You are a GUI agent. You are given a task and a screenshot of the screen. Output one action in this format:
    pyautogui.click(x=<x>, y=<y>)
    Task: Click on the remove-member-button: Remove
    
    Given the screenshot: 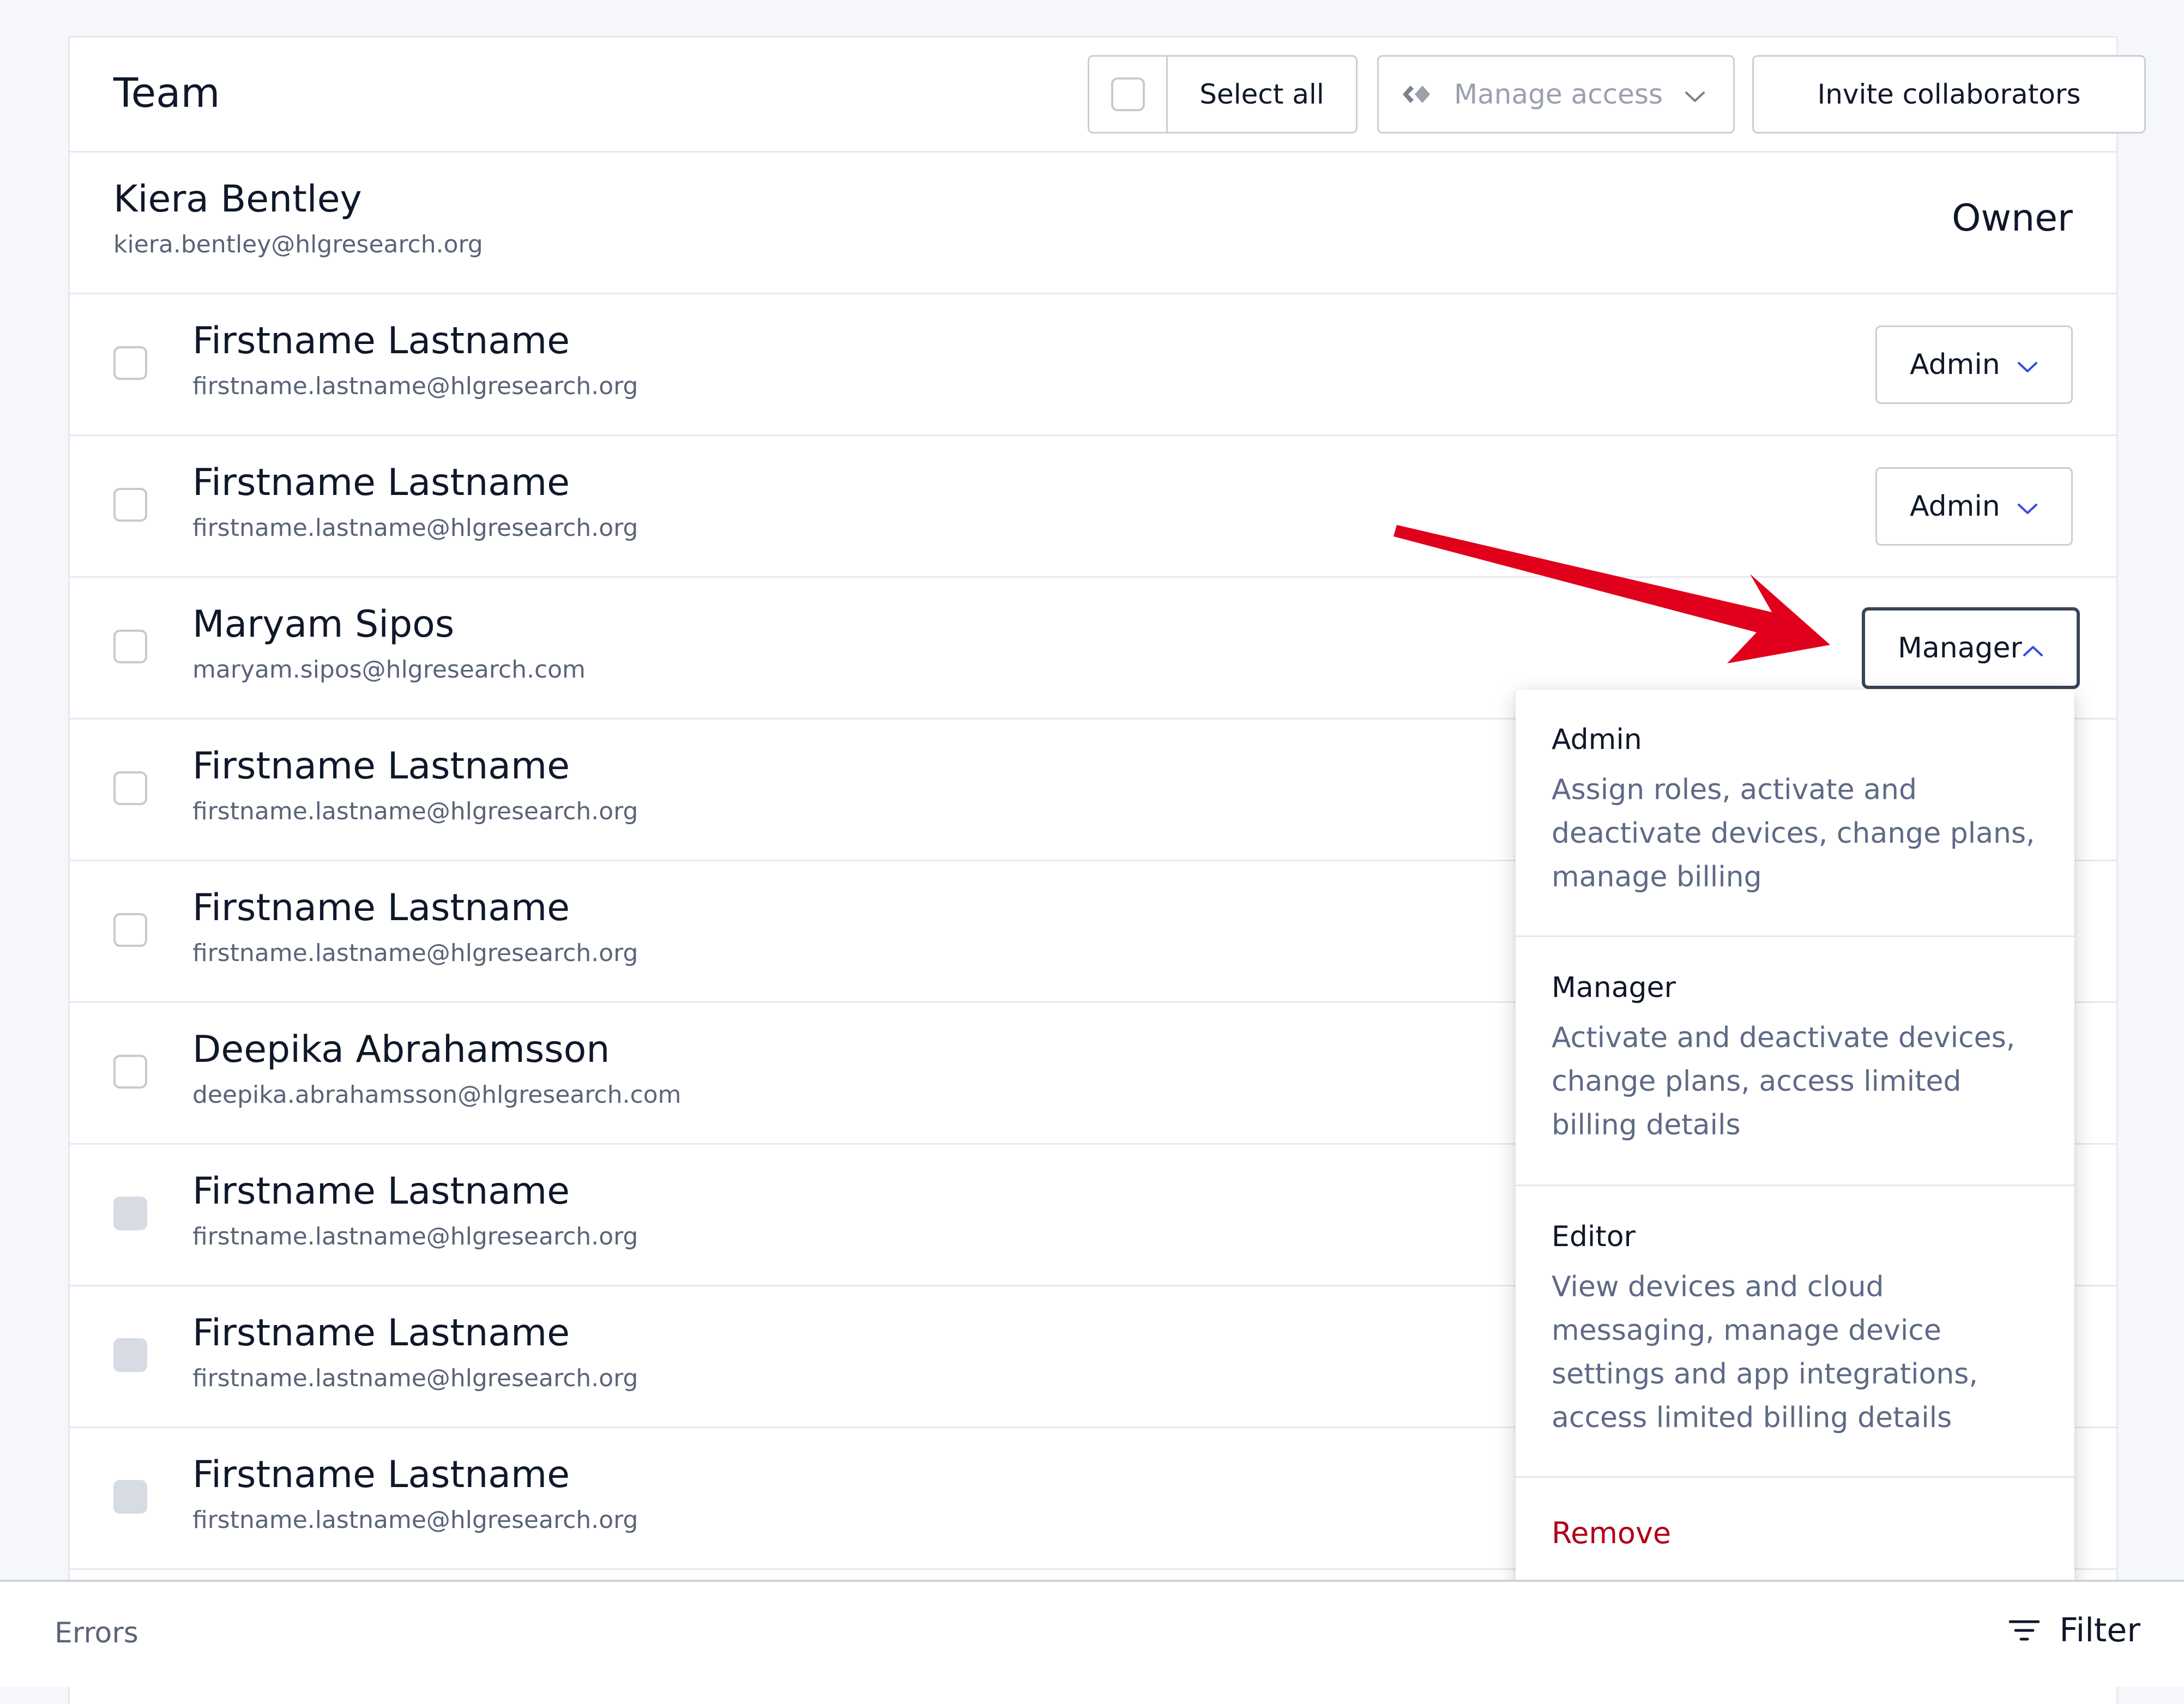 What is the action you would take?
    pyautogui.click(x=1611, y=1533)
    